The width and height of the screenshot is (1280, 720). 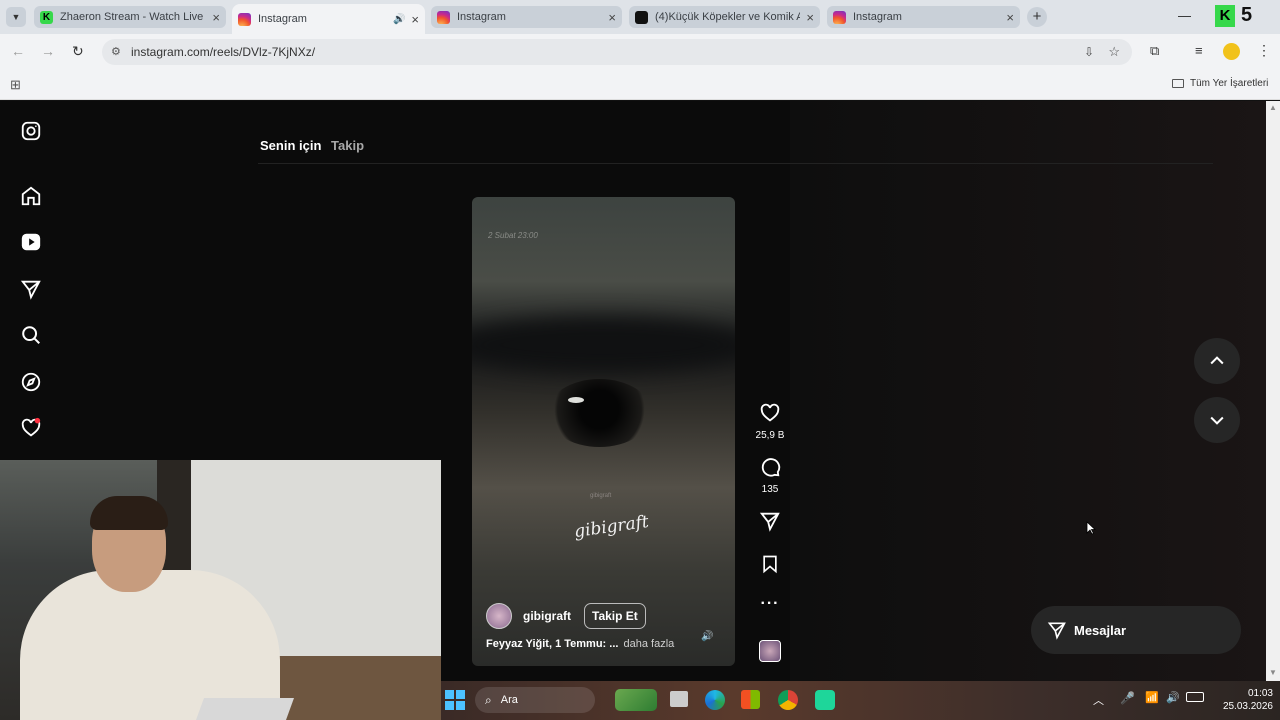 What do you see at coordinates (1100, 630) in the screenshot?
I see `messages-label: Mesajlar` at bounding box center [1100, 630].